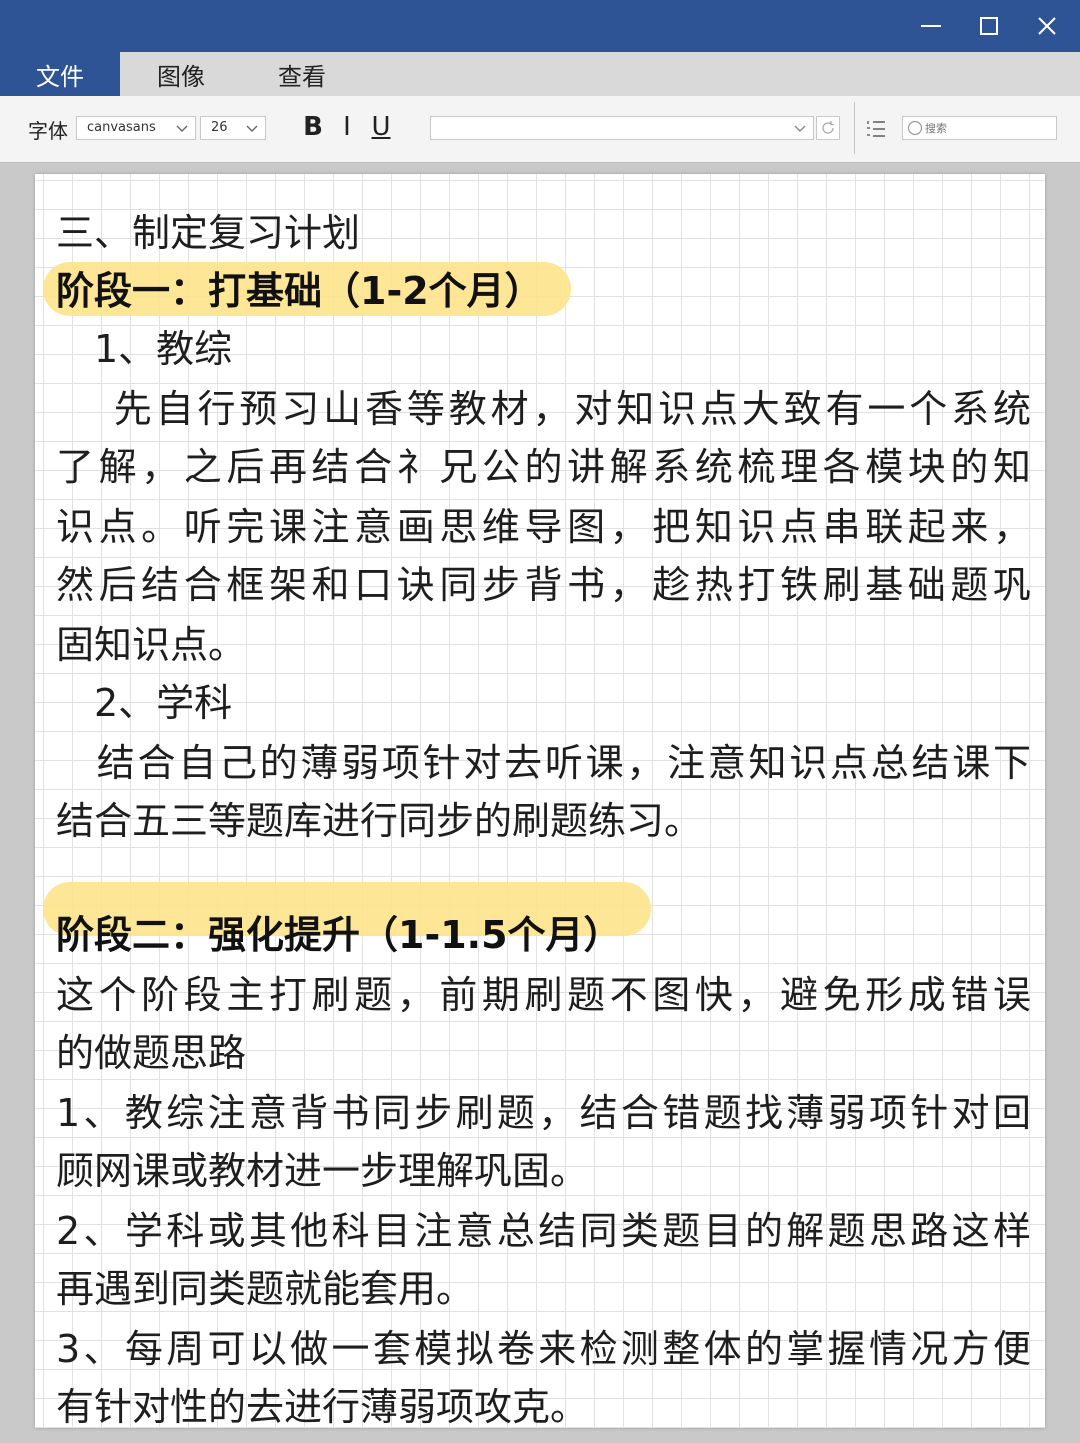  I want to click on search-box, so click(979, 128).